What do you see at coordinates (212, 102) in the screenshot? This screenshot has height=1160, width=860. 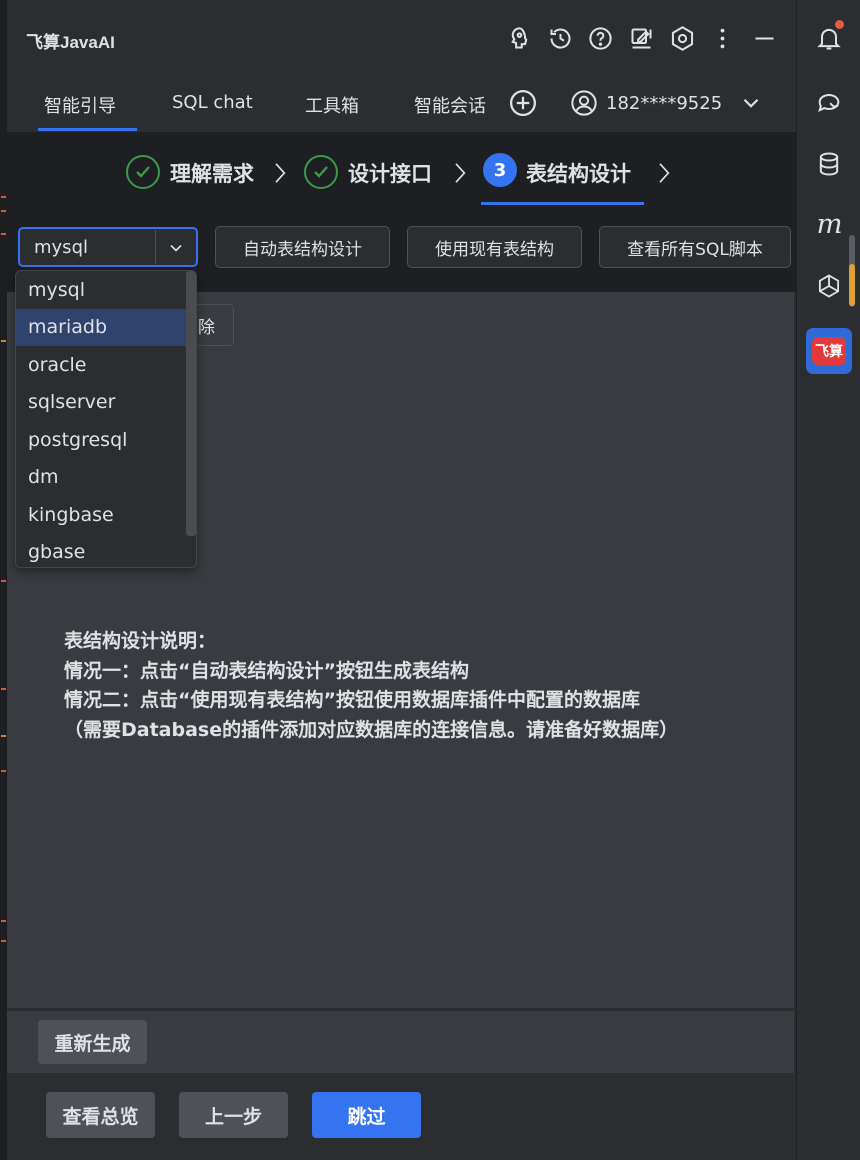 I see `tab-sql-chat: SQL chat` at bounding box center [212, 102].